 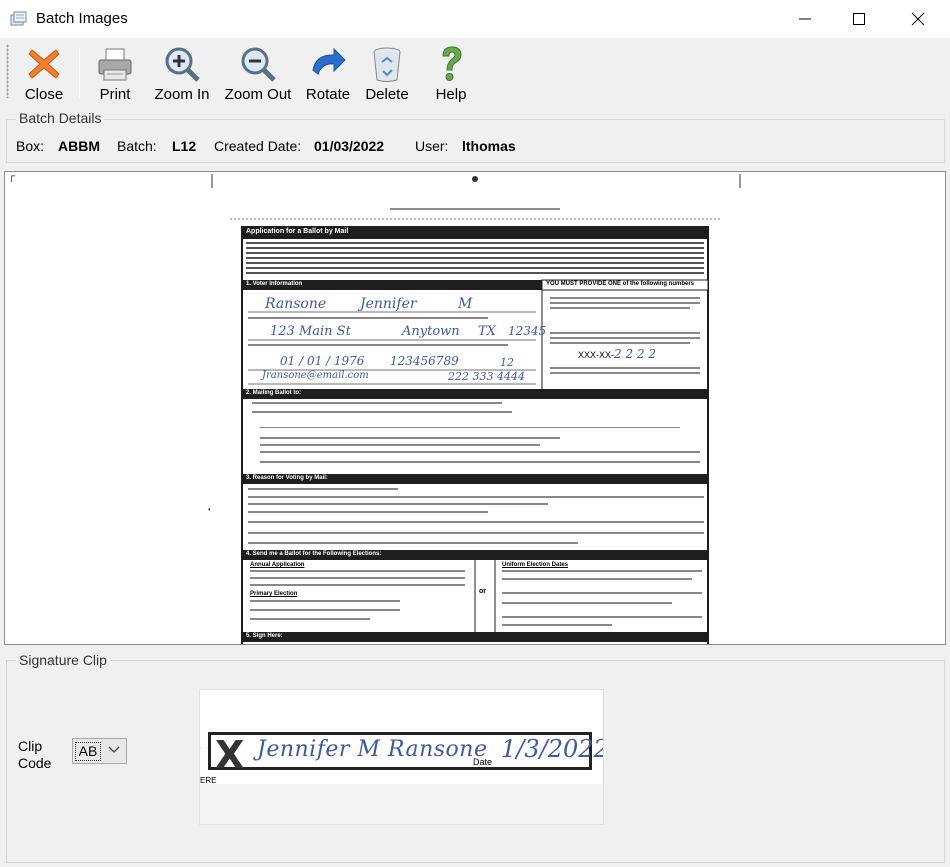 I want to click on maximize-button, so click(x=859, y=19).